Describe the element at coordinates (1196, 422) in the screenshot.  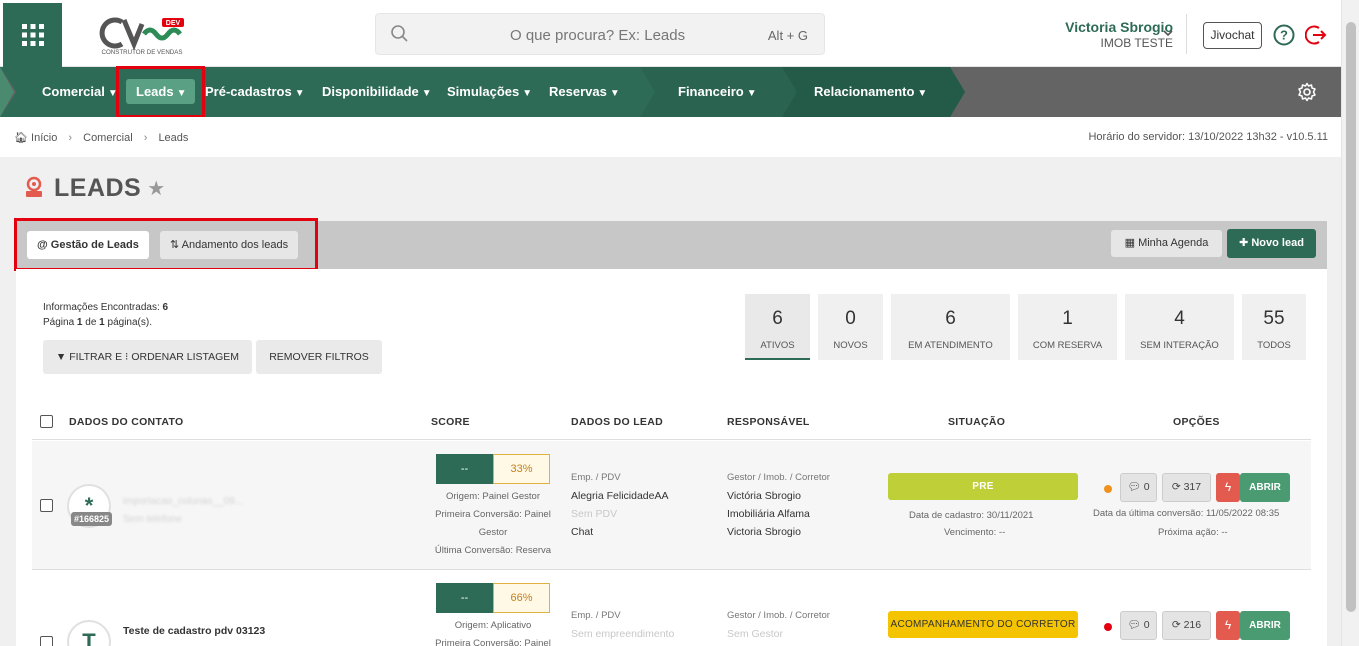
I see `col-opcoes: OPÇÕES` at that location.